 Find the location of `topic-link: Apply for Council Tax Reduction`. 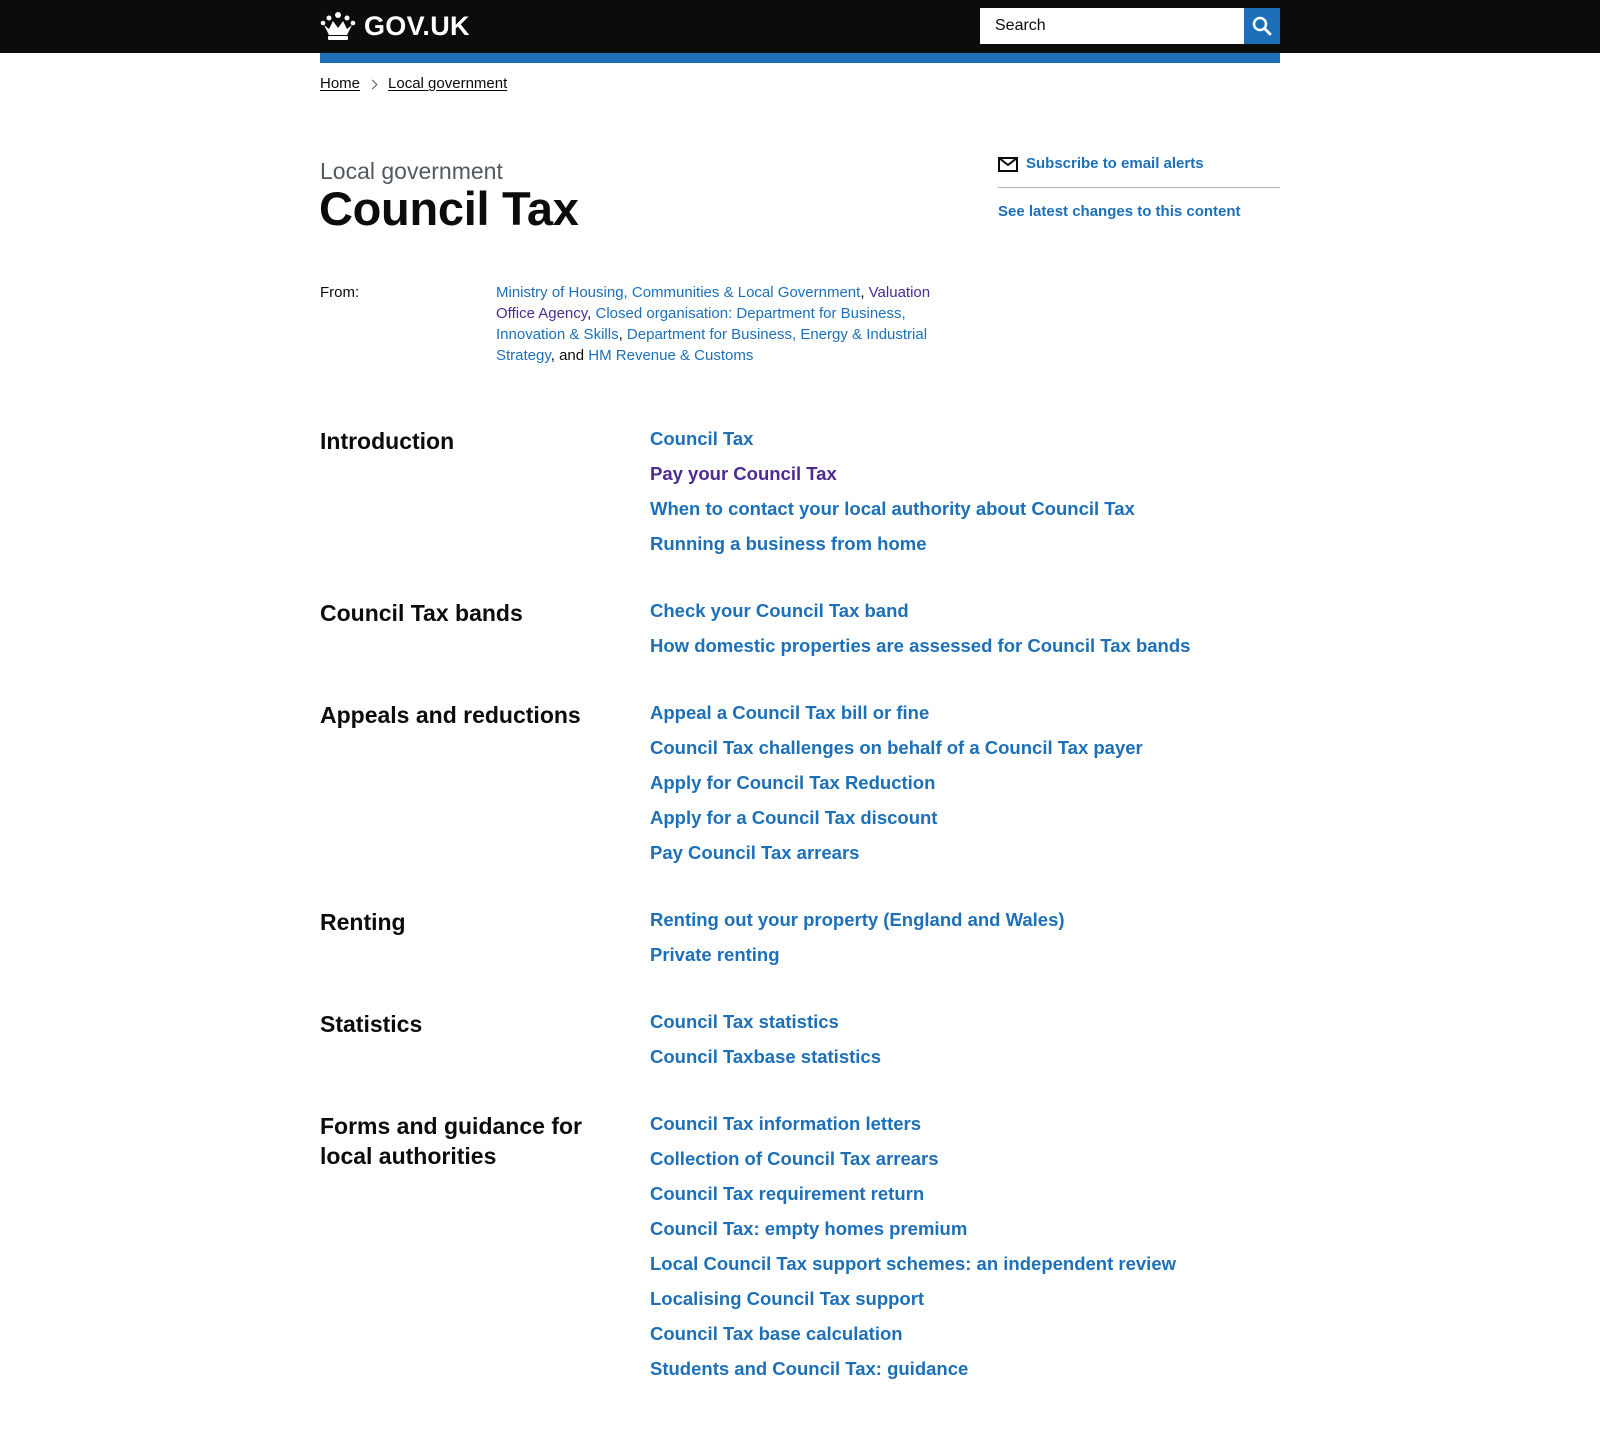

topic-link: Apply for Council Tax Reduction is located at coordinates (792, 782).